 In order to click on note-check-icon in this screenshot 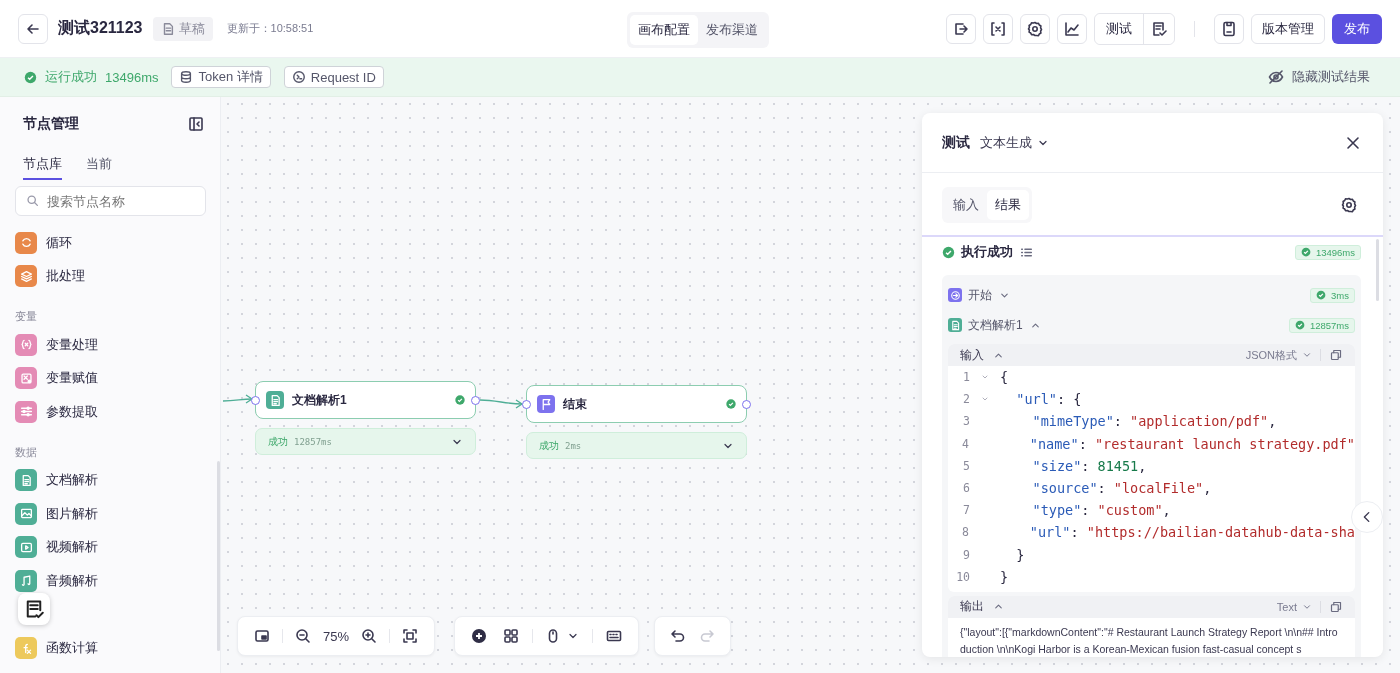, I will do `click(34, 609)`.